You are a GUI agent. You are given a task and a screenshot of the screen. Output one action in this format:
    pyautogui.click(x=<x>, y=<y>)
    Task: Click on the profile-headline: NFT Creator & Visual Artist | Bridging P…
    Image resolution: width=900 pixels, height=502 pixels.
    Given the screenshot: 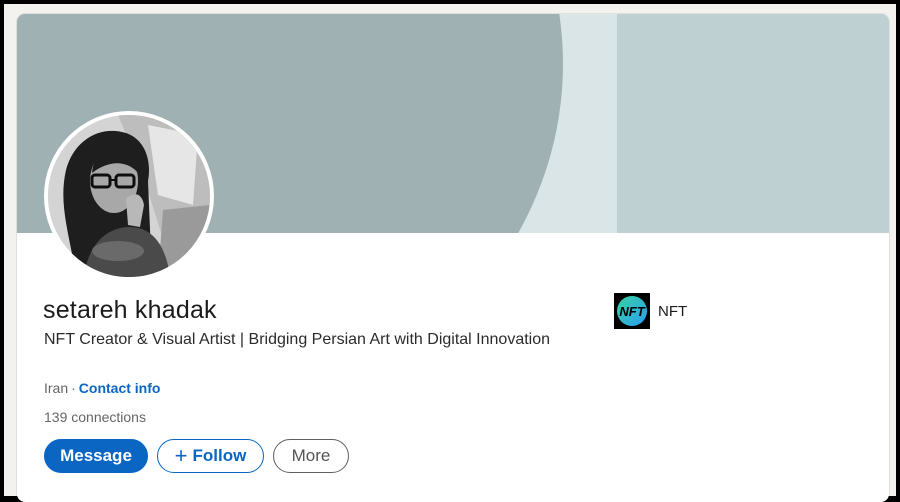 What is the action you would take?
    pyautogui.click(x=297, y=339)
    